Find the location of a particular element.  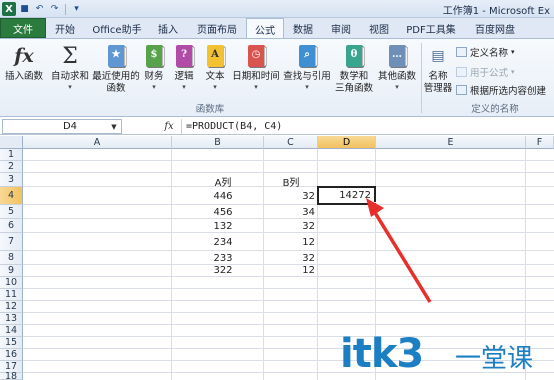

annotation-arrow is located at coordinates (399, 250).